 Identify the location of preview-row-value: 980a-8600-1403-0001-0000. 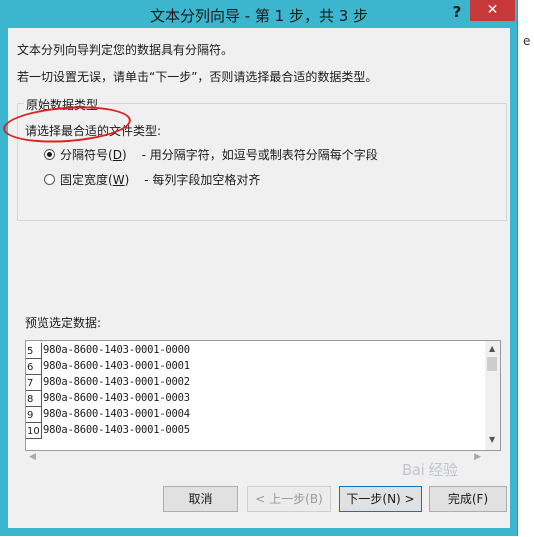
(116, 350).